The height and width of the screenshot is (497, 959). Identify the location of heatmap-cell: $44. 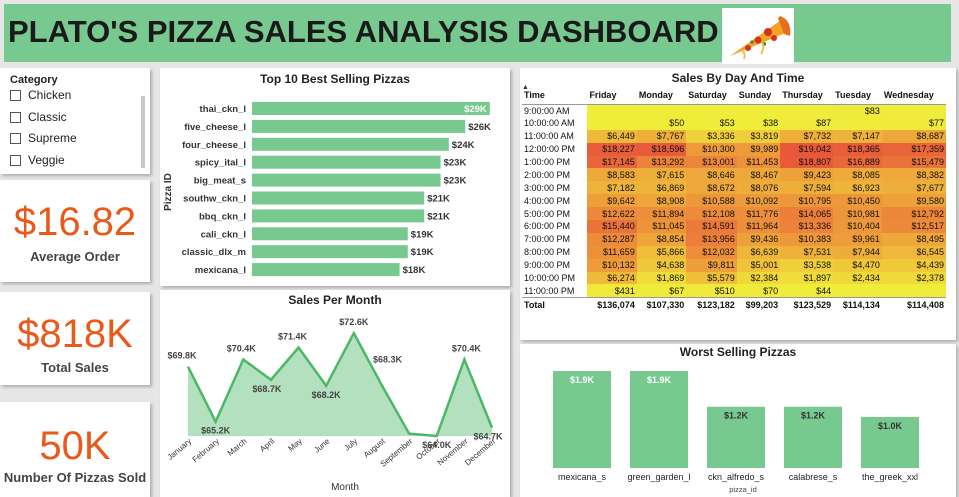
(807, 291).